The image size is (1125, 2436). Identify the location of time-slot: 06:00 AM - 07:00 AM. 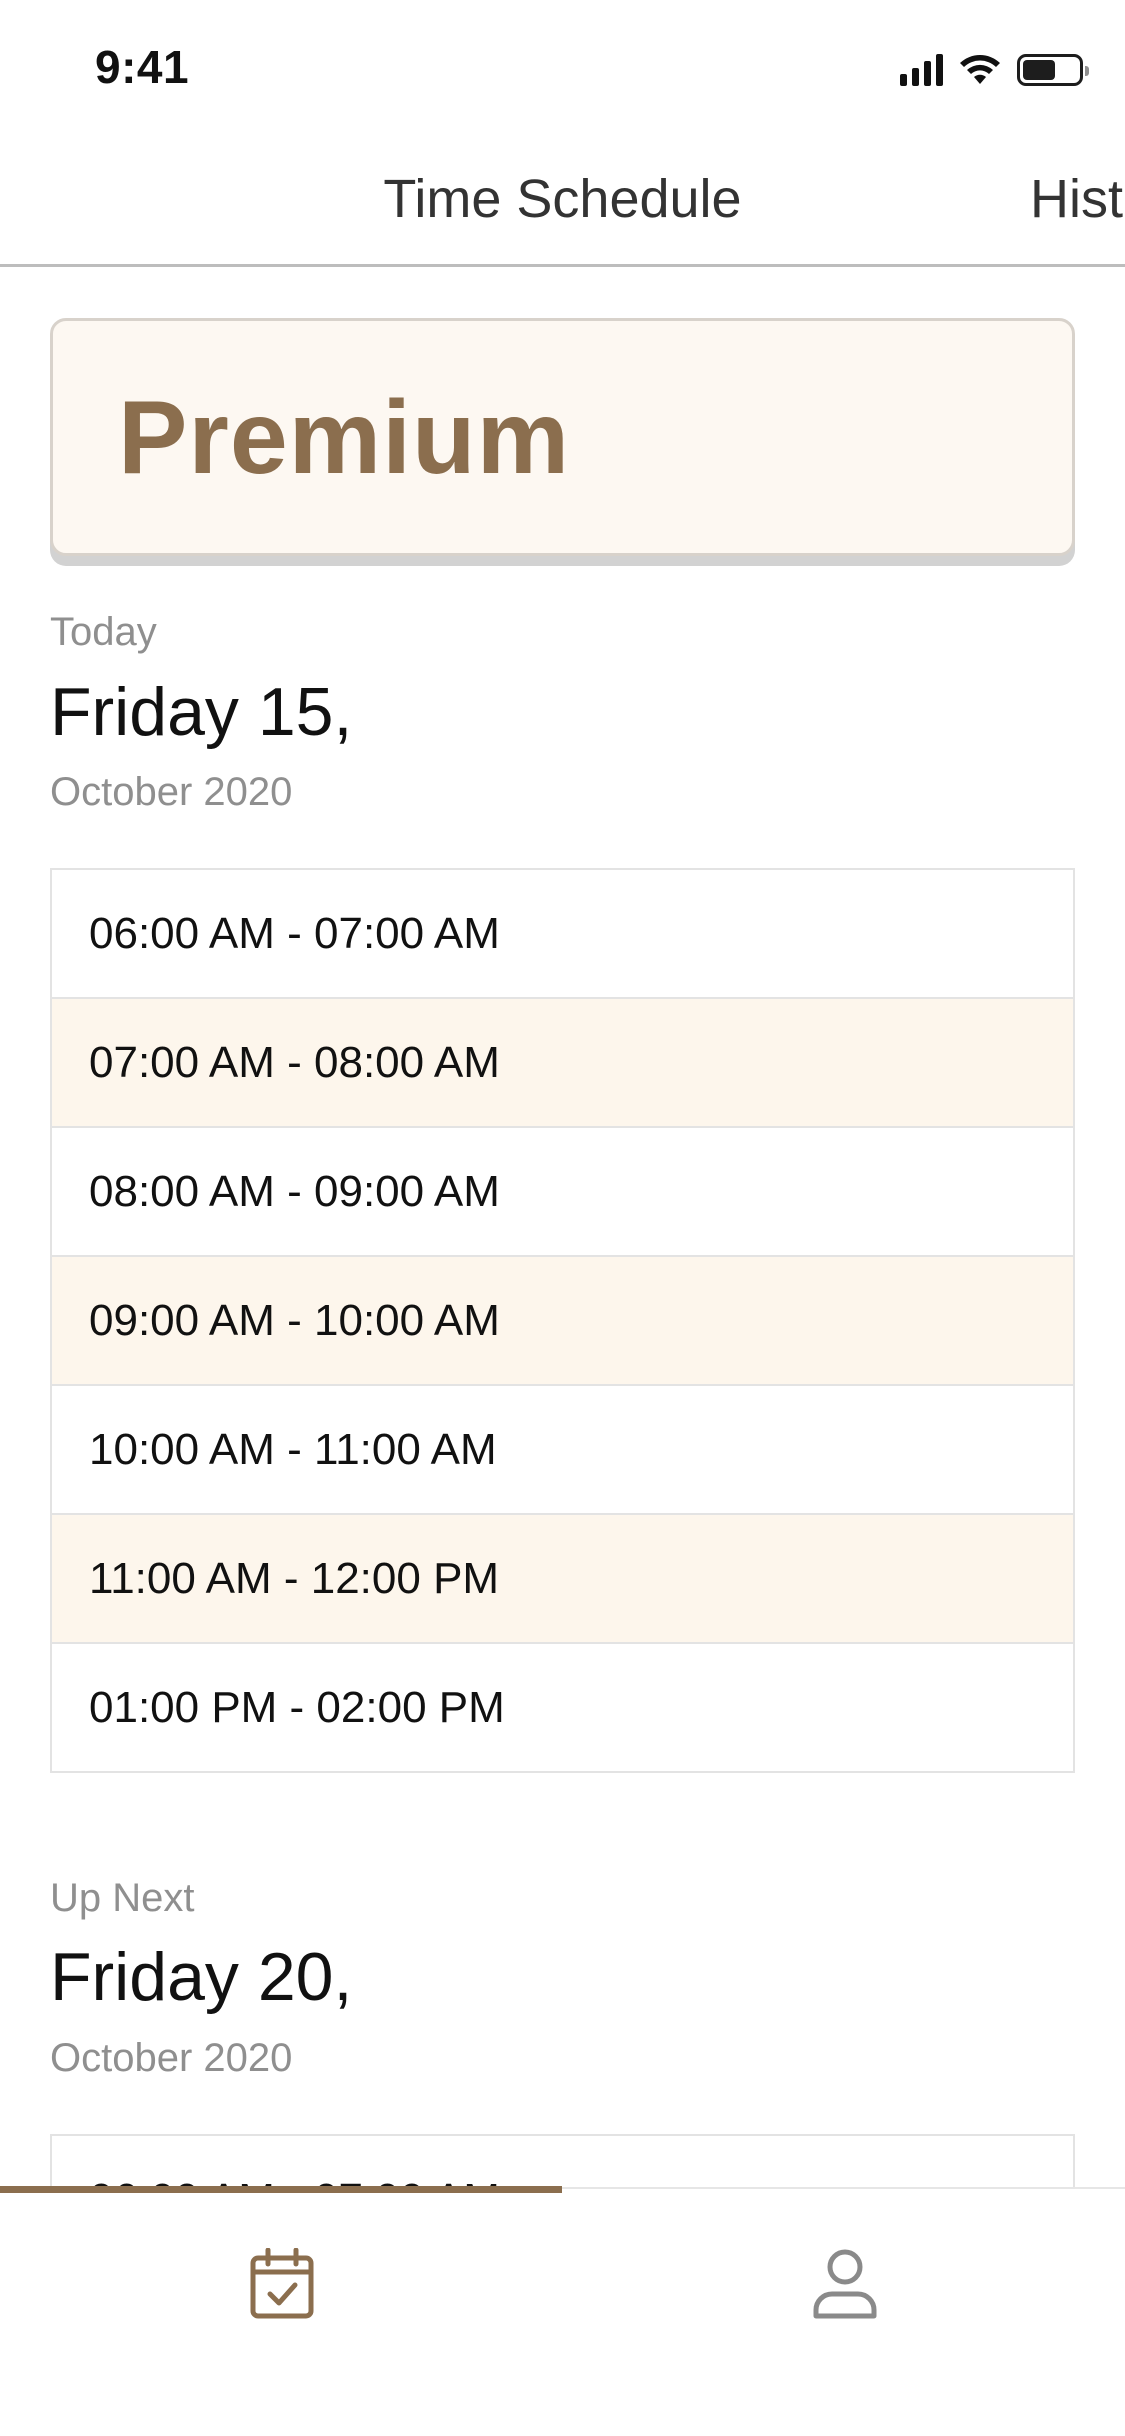
(562, 934).